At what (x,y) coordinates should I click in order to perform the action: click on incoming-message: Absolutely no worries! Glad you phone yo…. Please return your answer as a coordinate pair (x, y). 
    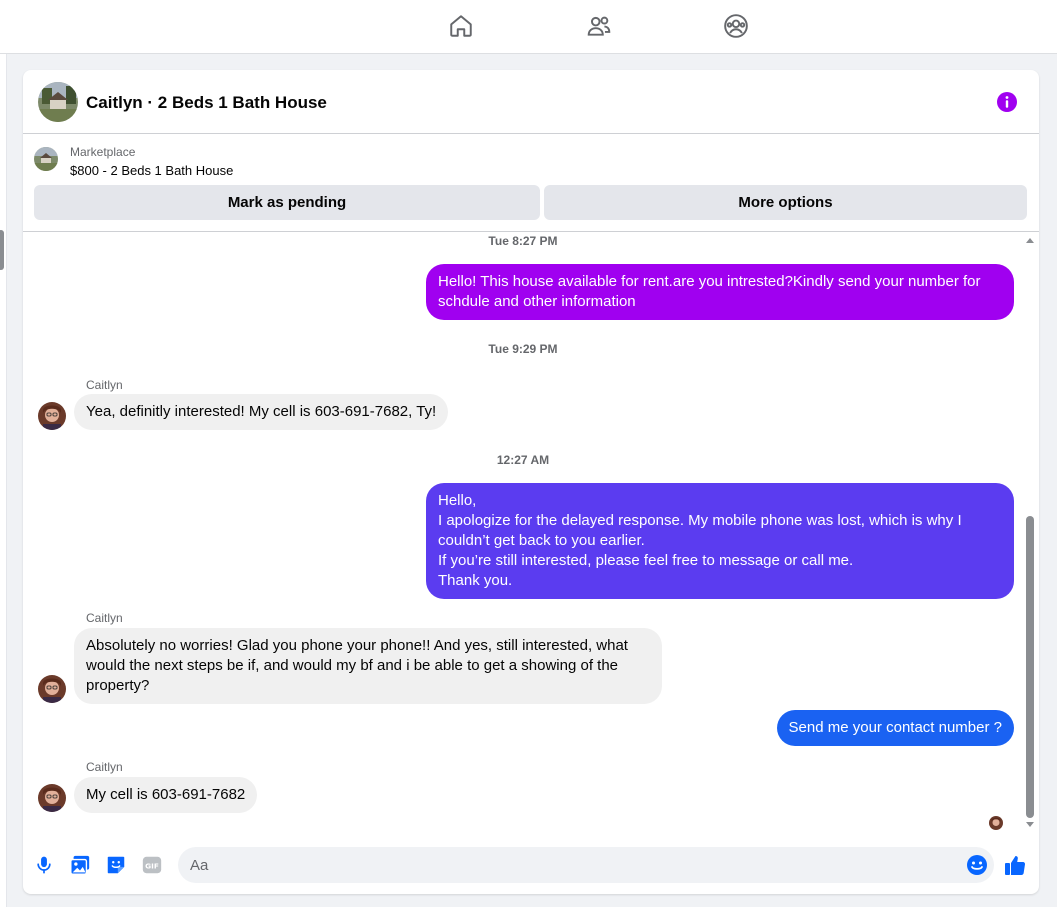
    Looking at the image, I should click on (368, 666).